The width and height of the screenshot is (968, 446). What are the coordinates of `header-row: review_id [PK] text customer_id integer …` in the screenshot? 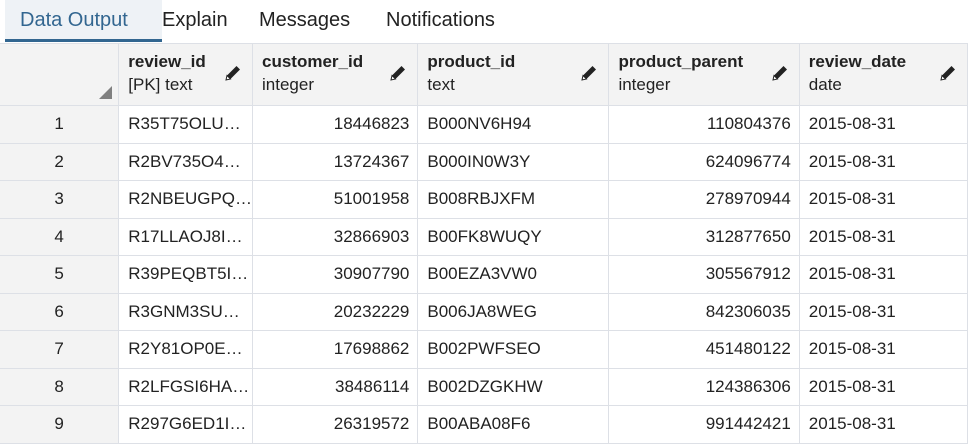 It's located at (484, 75).